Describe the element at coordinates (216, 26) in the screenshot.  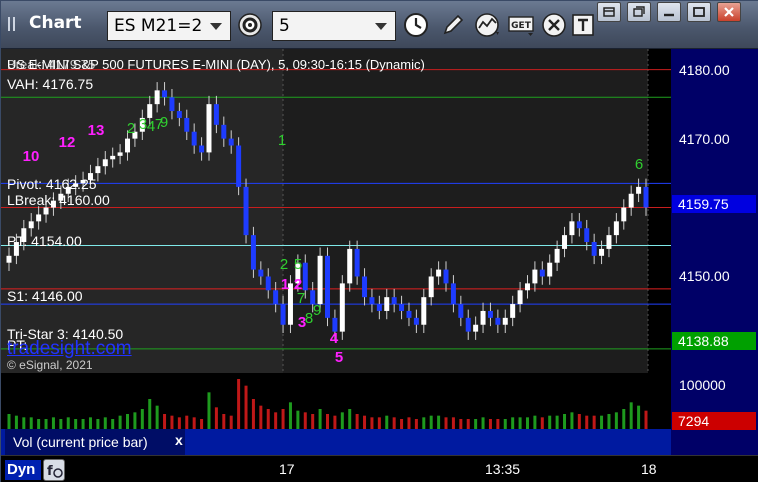
I see `chevron-down-icon` at that location.